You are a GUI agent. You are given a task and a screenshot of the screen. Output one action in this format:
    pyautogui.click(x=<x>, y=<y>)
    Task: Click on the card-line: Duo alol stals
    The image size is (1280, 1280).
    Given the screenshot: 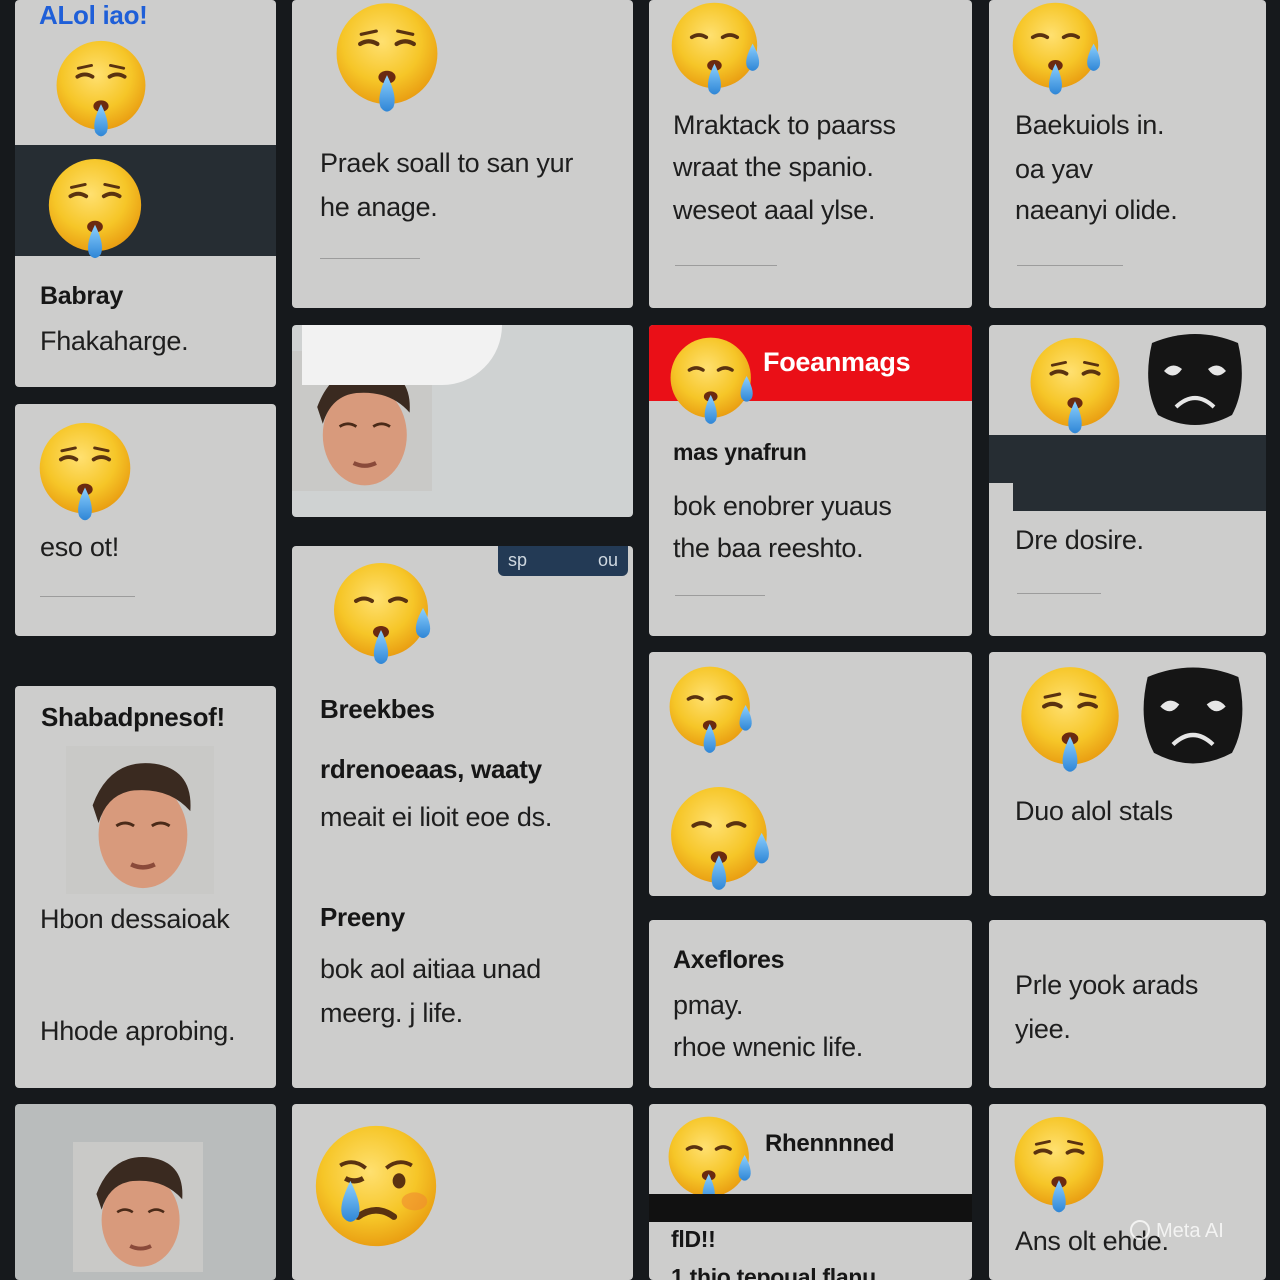 What is the action you would take?
    pyautogui.click(x=1094, y=811)
    